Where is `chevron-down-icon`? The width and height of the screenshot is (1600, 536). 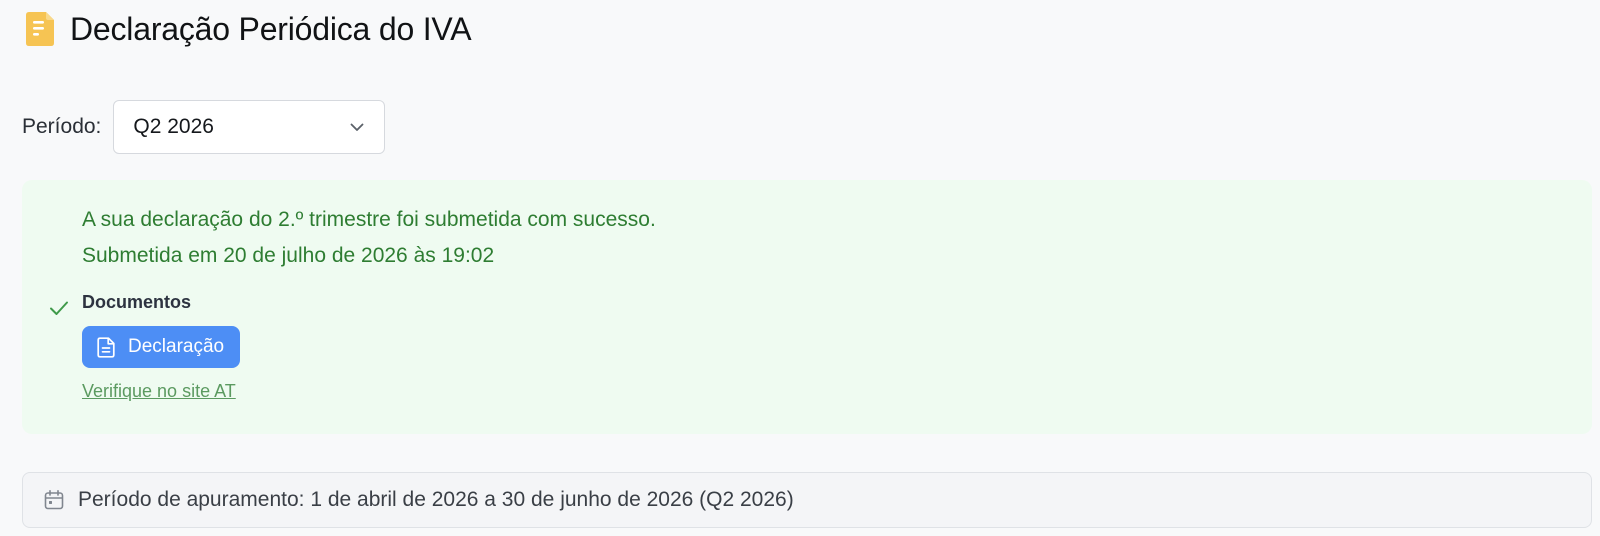 chevron-down-icon is located at coordinates (357, 127).